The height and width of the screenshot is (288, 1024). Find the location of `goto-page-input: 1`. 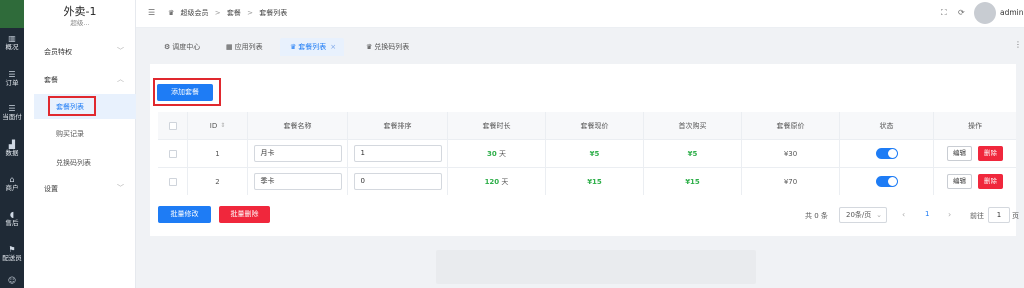

goto-page-input: 1 is located at coordinates (999, 215).